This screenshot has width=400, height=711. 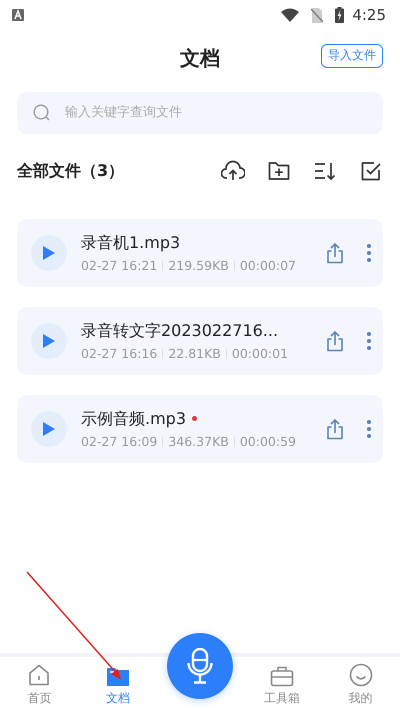 I want to click on file-duration: 00:00:07, so click(x=268, y=265).